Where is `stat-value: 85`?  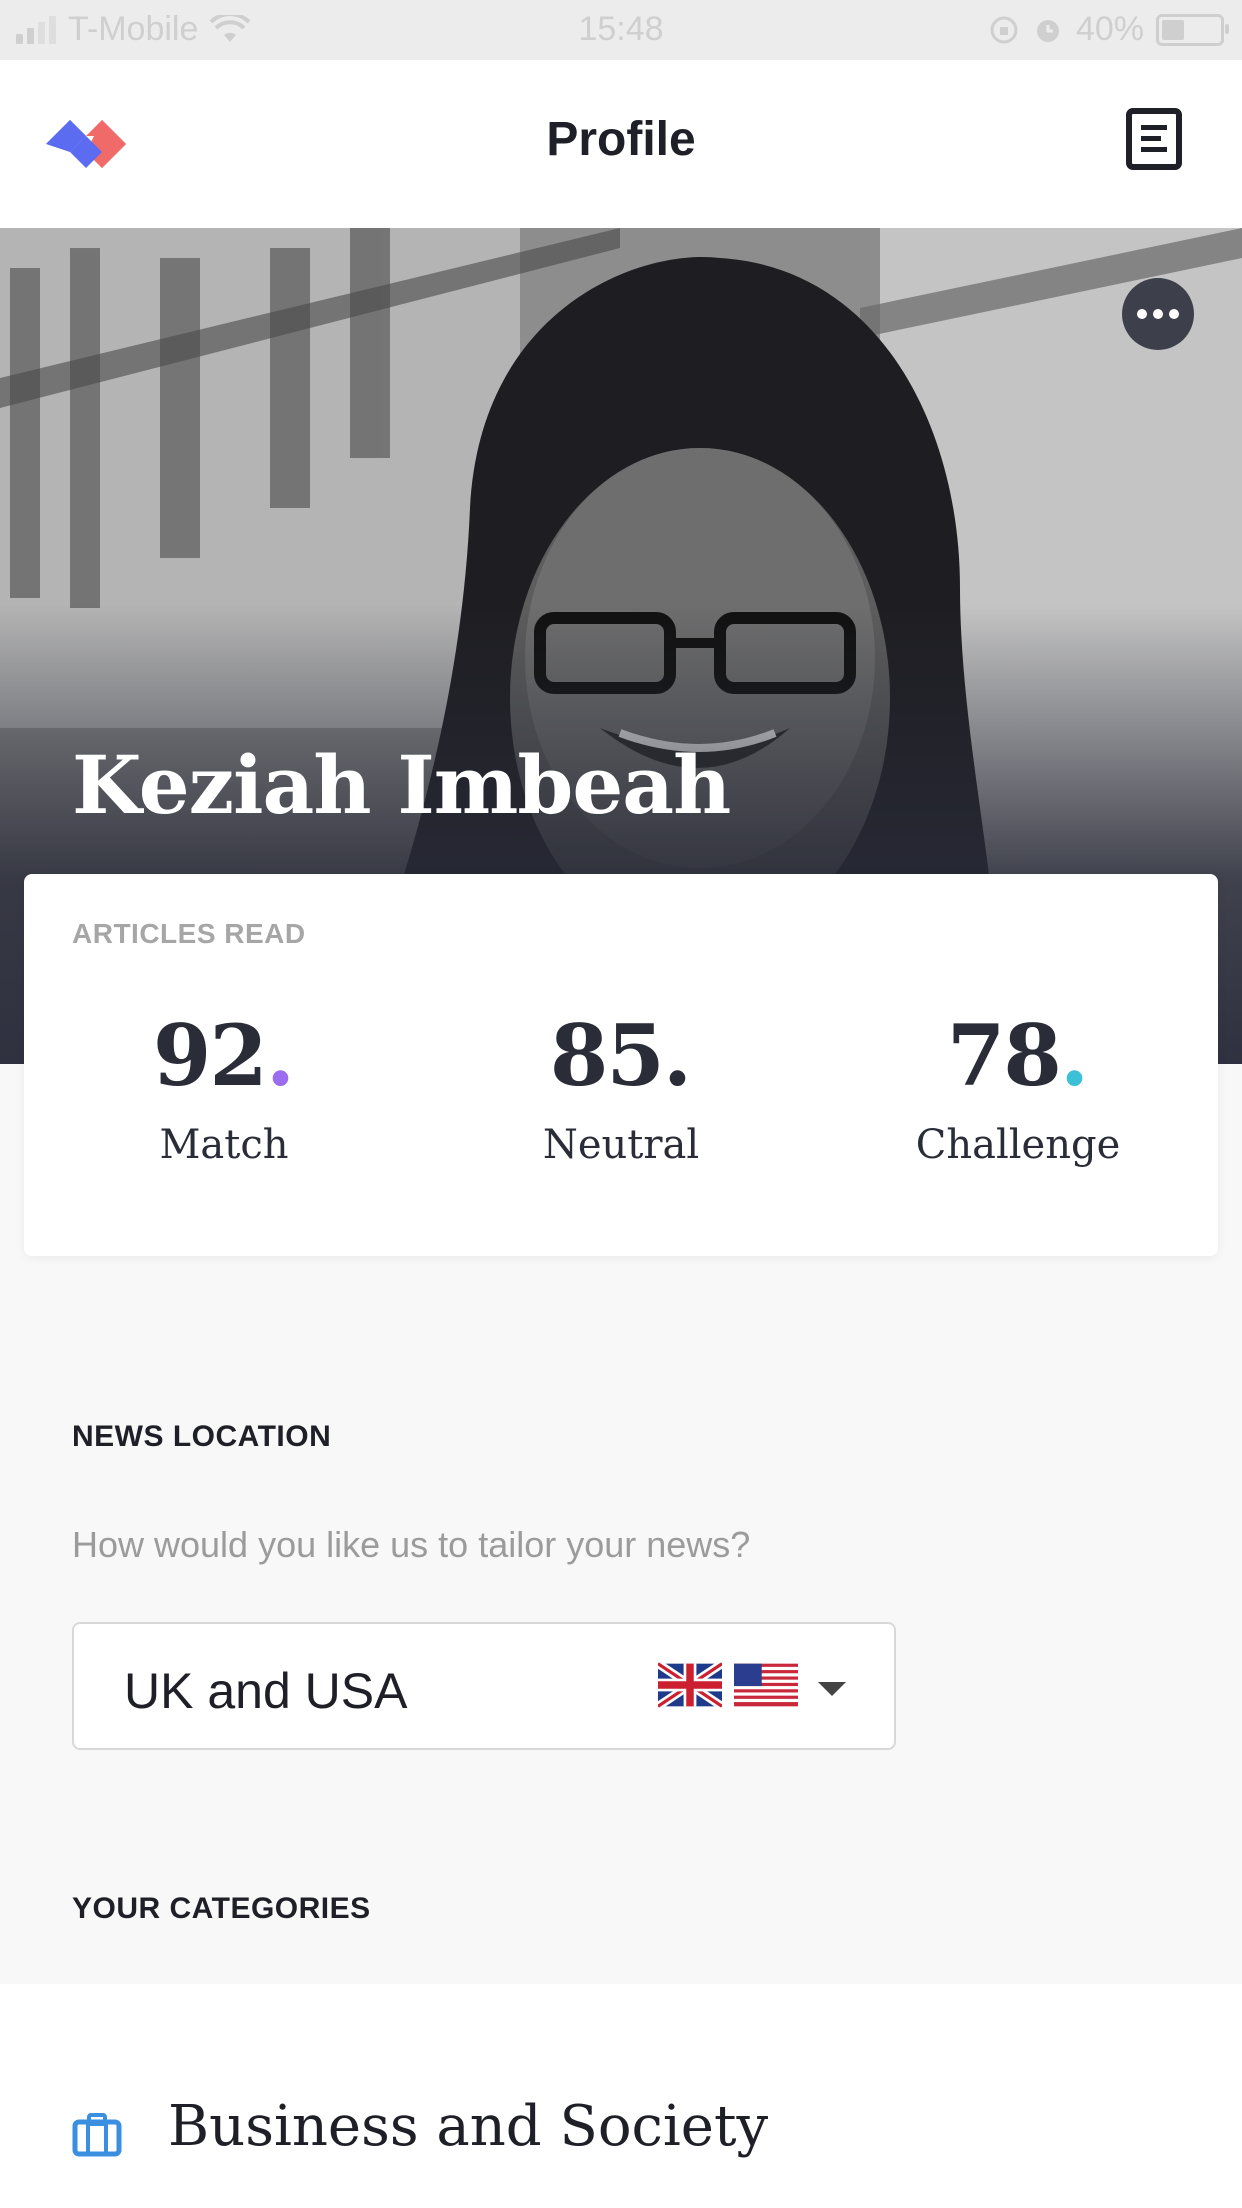 stat-value: 85 is located at coordinates (607, 1055).